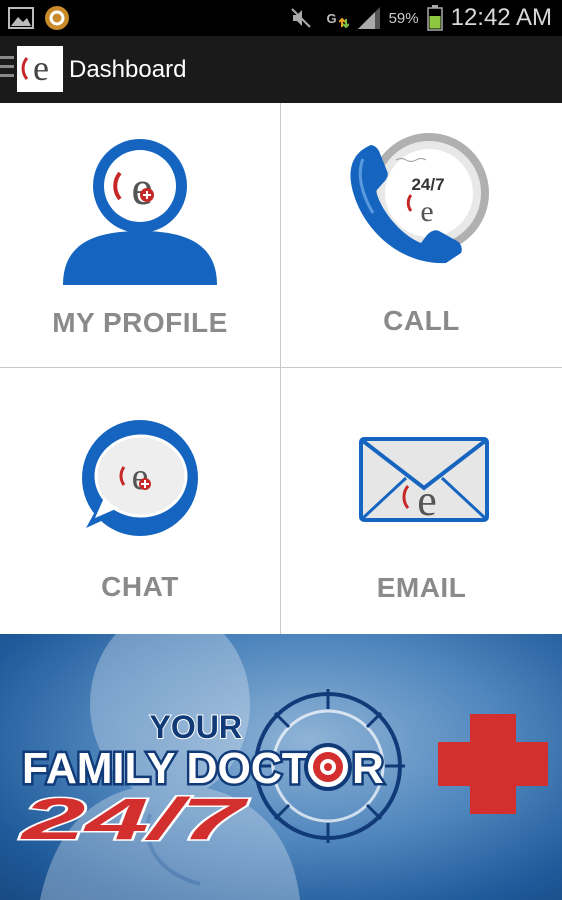 Image resolution: width=562 pixels, height=900 pixels. I want to click on banner-line-247: 24/7, so click(134, 819).